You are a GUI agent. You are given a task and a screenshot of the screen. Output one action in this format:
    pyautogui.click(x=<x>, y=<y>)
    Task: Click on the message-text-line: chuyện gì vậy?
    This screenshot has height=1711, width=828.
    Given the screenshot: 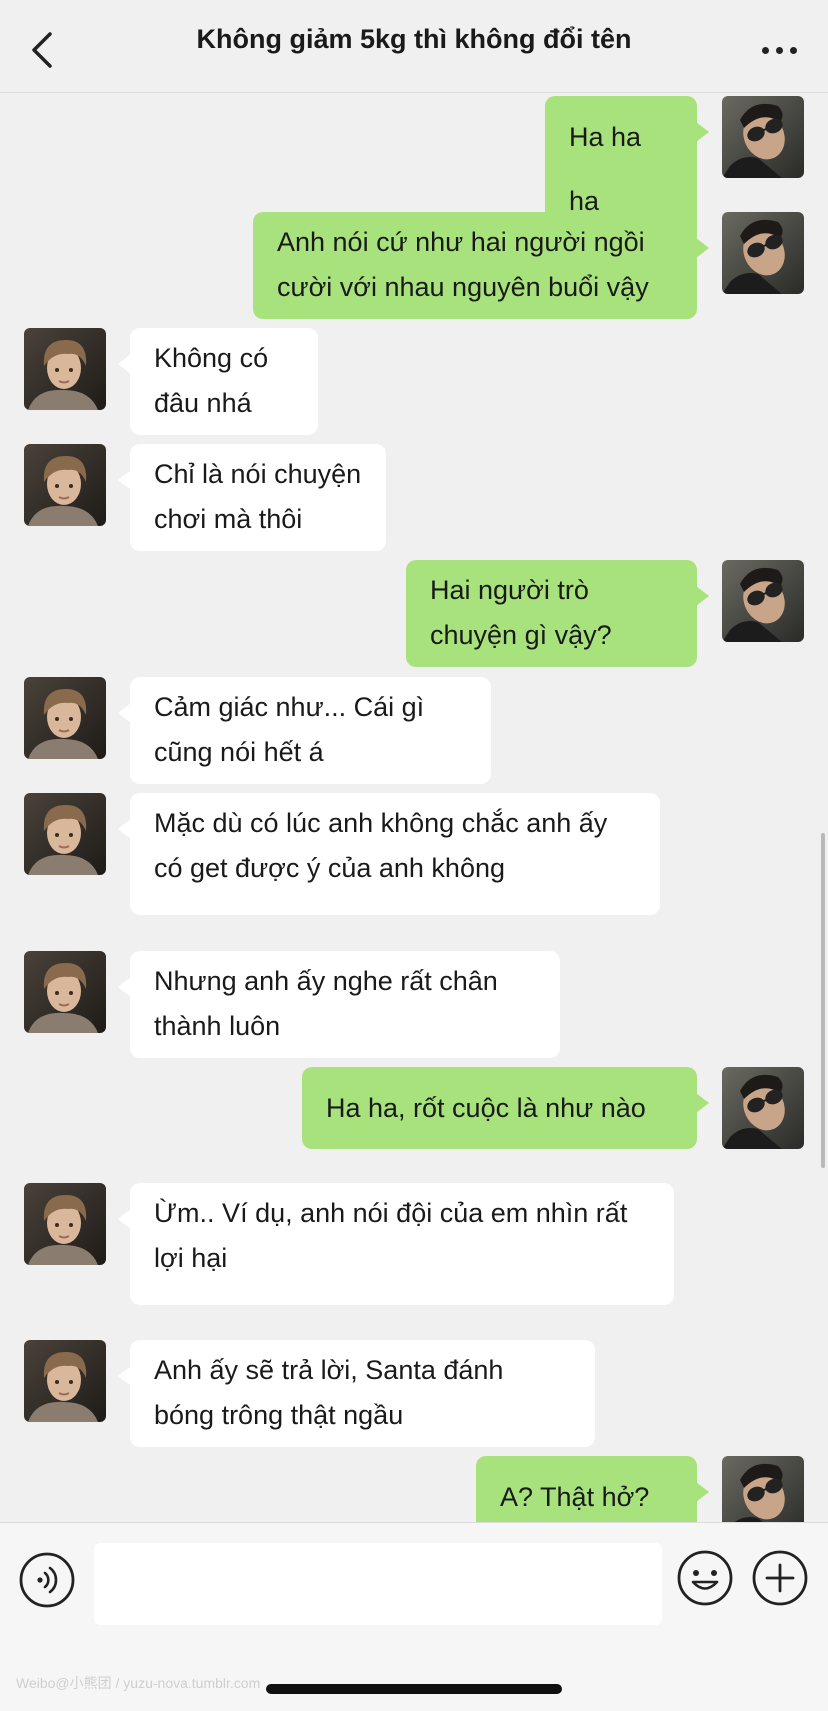 What is the action you would take?
    pyautogui.click(x=521, y=635)
    